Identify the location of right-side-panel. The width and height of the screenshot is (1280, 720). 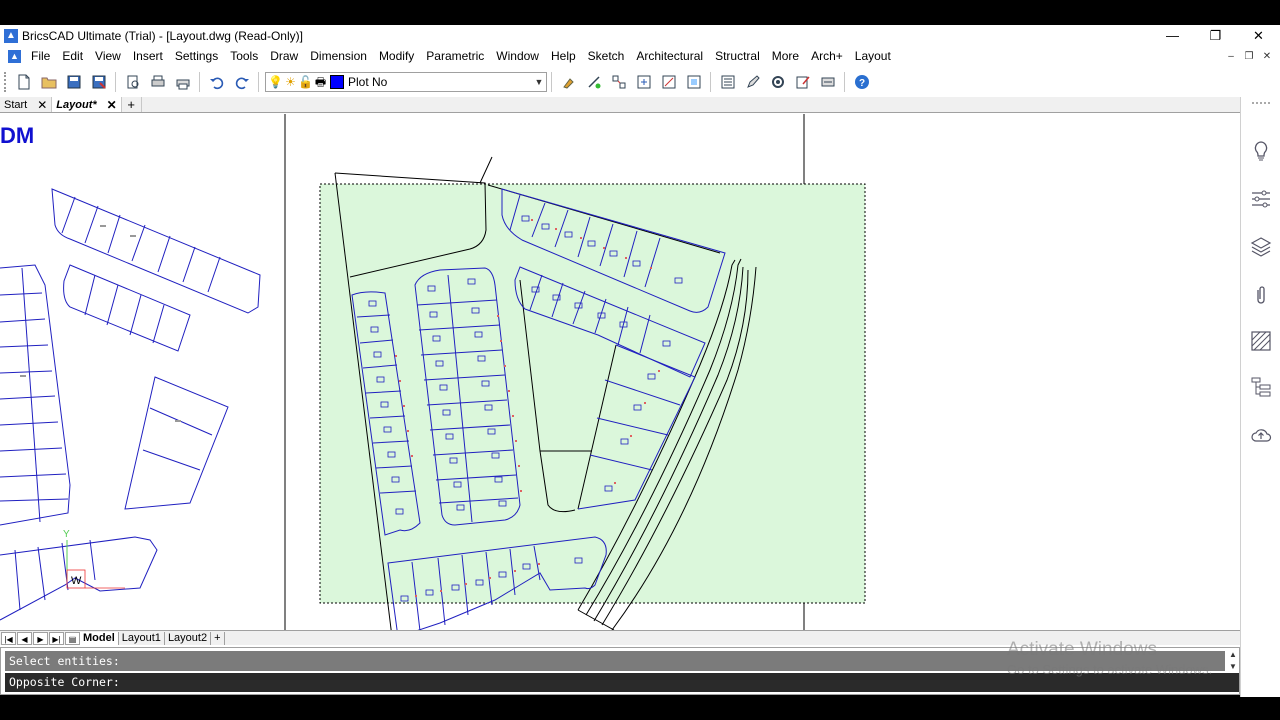
(1260, 397).